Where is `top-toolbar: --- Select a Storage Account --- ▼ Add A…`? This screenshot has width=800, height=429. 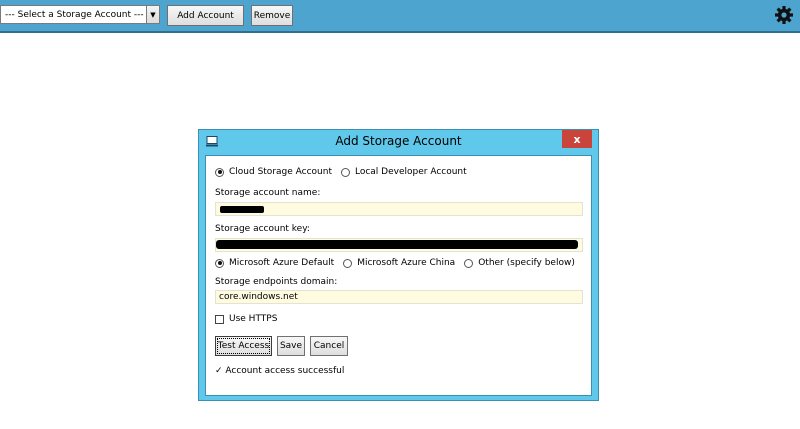 top-toolbar: --- Select a Storage Account --- ▼ Add A… is located at coordinates (400, 16).